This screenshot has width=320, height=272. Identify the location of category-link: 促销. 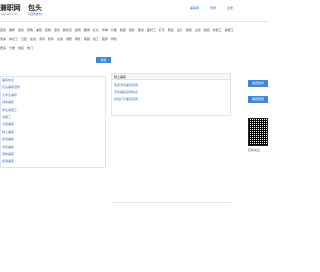
(48, 30).